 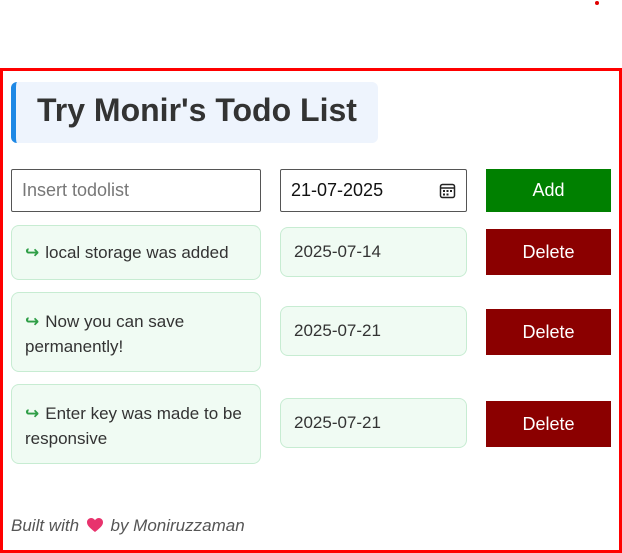 I want to click on date-input: 21-07-2025, so click(x=373, y=190).